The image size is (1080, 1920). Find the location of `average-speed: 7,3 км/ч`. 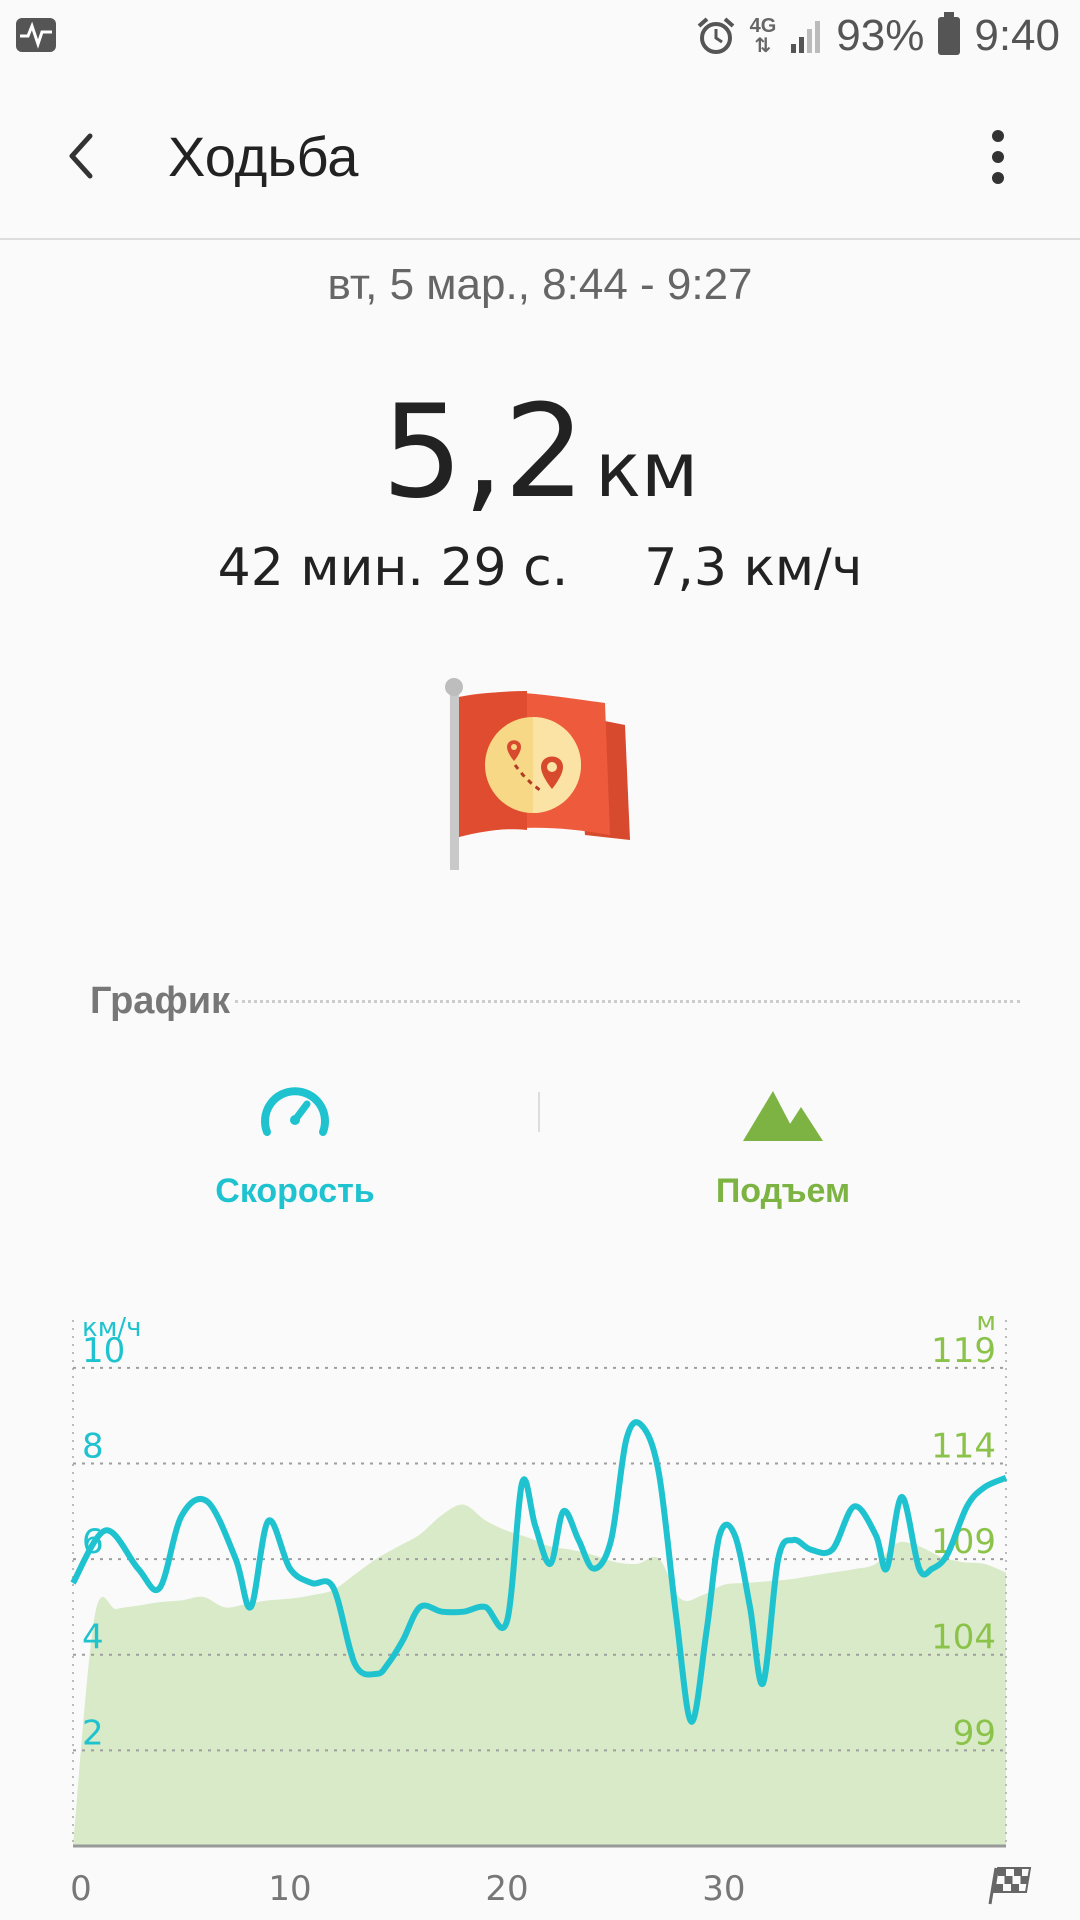

average-speed: 7,3 км/ч is located at coordinates (753, 568).